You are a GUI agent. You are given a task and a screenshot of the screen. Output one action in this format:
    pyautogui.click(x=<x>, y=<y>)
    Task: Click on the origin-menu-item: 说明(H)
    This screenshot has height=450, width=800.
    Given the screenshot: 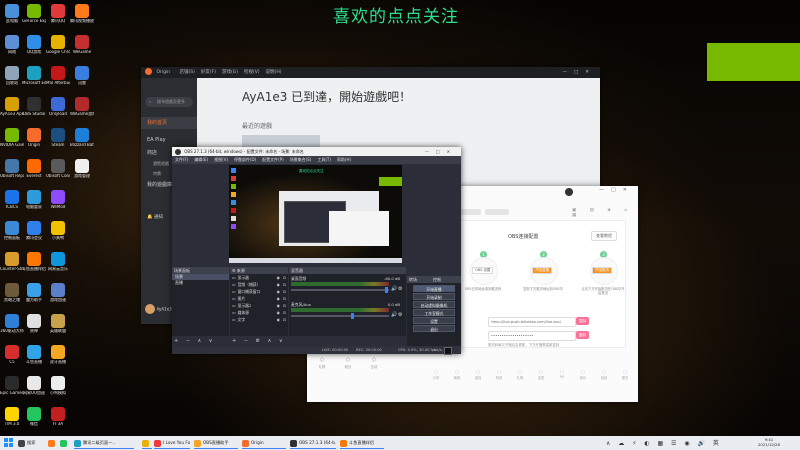 What is the action you would take?
    pyautogui.click(x=274, y=72)
    